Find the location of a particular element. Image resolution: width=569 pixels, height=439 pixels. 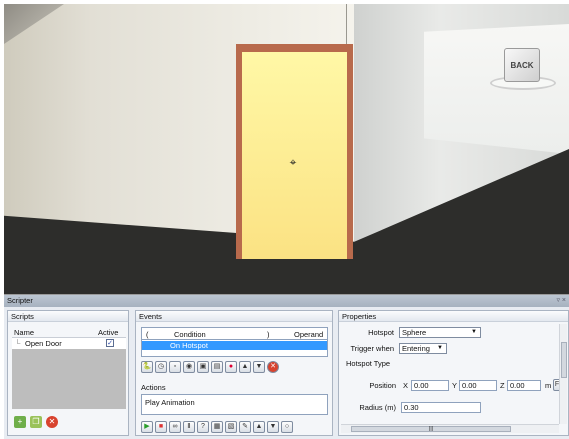

edit-icon: ✎ is located at coordinates (245, 427).